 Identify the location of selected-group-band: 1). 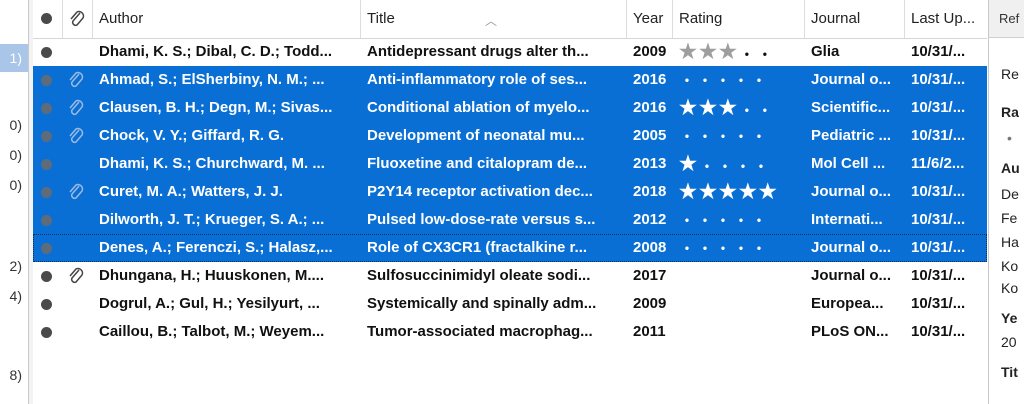
(14, 58).